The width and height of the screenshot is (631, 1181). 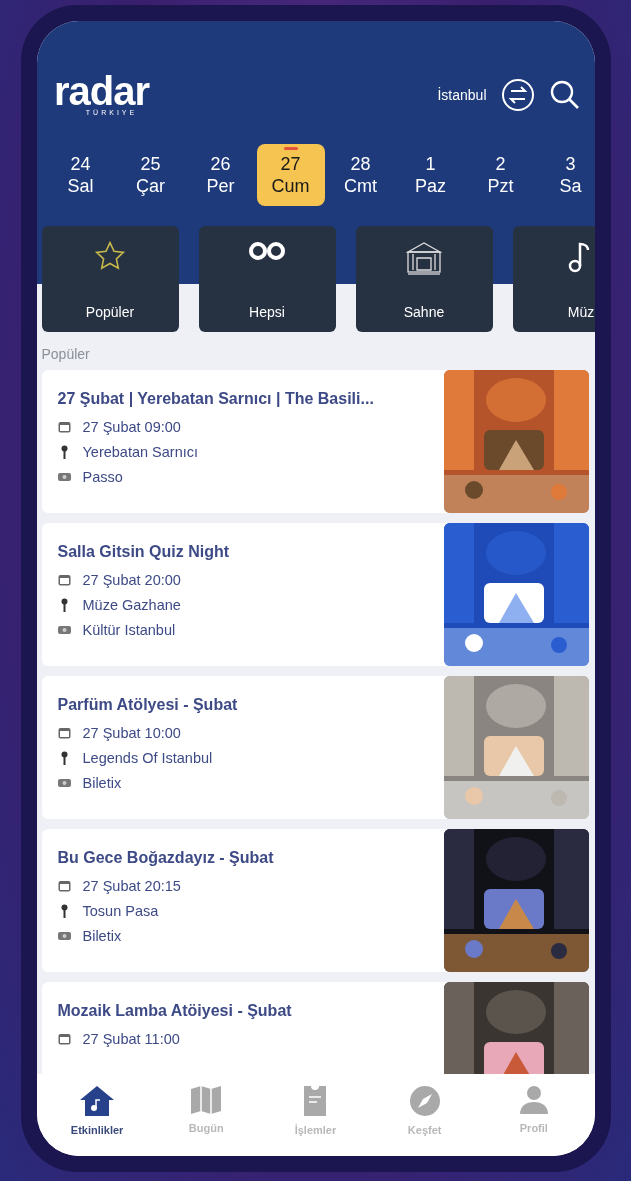 I want to click on date-tab: 27 Cum, so click(x=290, y=175).